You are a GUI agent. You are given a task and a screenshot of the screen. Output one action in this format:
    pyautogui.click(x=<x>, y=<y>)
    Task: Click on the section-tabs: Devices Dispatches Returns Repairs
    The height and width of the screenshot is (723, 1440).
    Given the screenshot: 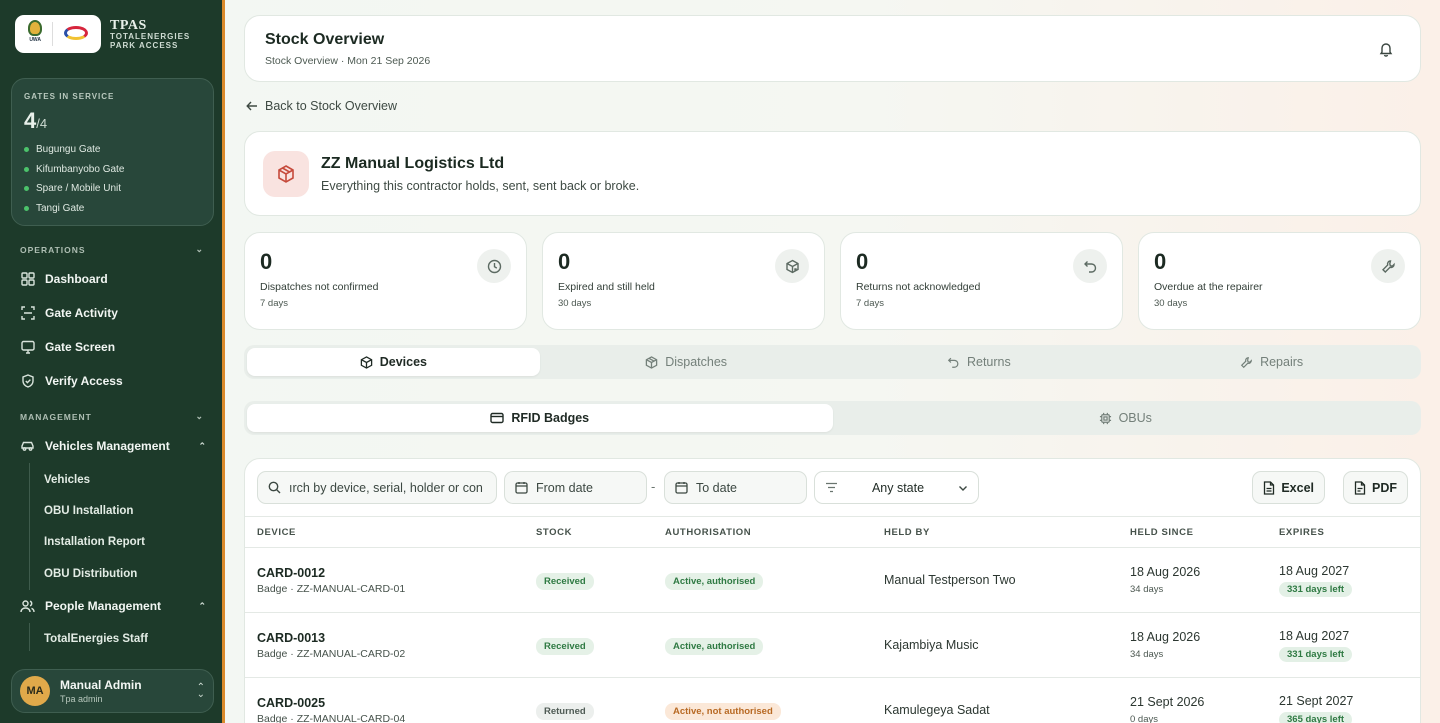 What is the action you would take?
    pyautogui.click(x=832, y=362)
    